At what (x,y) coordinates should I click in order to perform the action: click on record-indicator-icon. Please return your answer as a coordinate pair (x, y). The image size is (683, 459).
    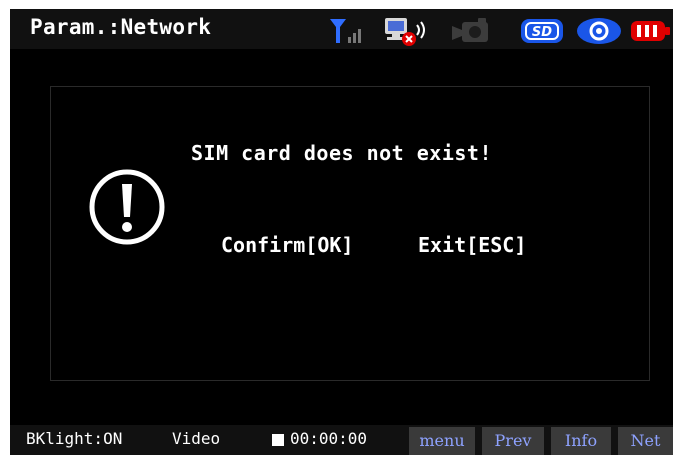
    Looking at the image, I should click on (599, 31).